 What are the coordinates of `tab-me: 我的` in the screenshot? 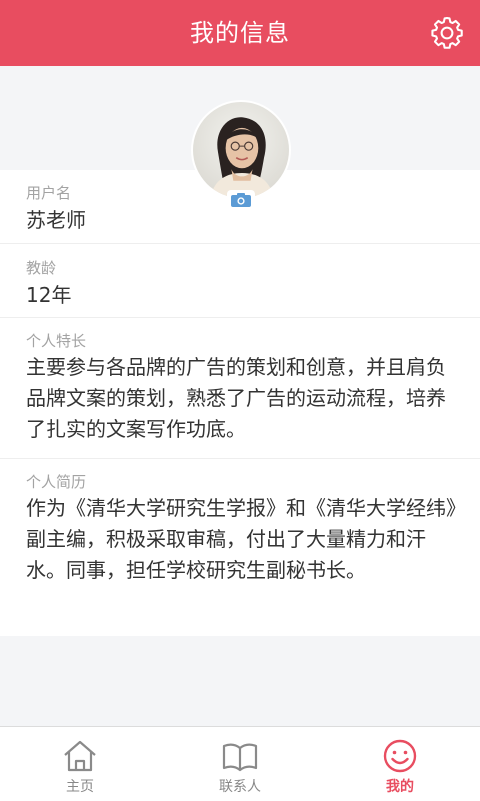 It's located at (400, 764).